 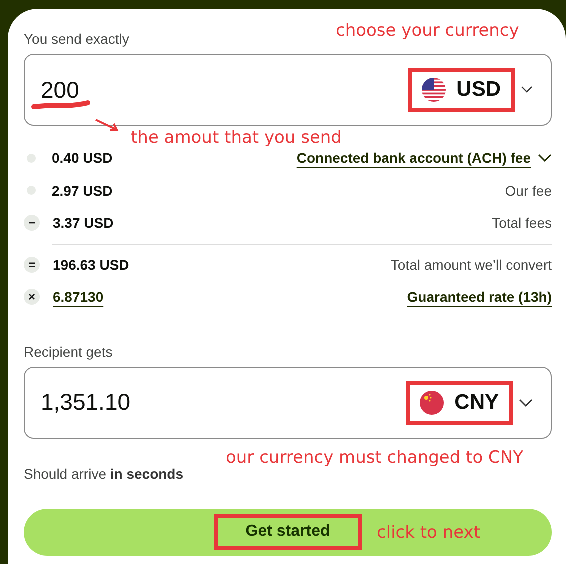 What do you see at coordinates (104, 474) in the screenshot?
I see `arrival-text: Should arrive in seconds` at bounding box center [104, 474].